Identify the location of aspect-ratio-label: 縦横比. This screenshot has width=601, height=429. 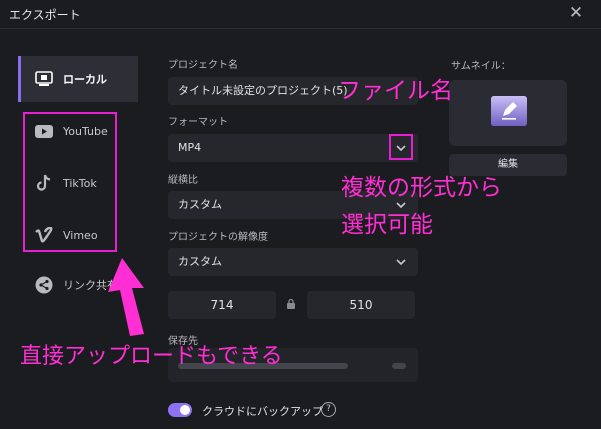
(183, 180).